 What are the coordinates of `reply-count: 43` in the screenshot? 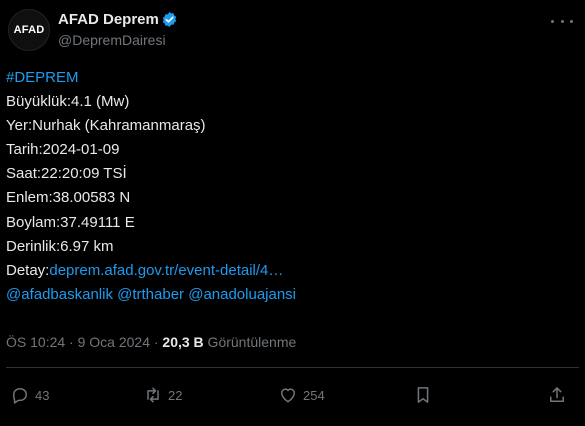 It's located at (42, 395).